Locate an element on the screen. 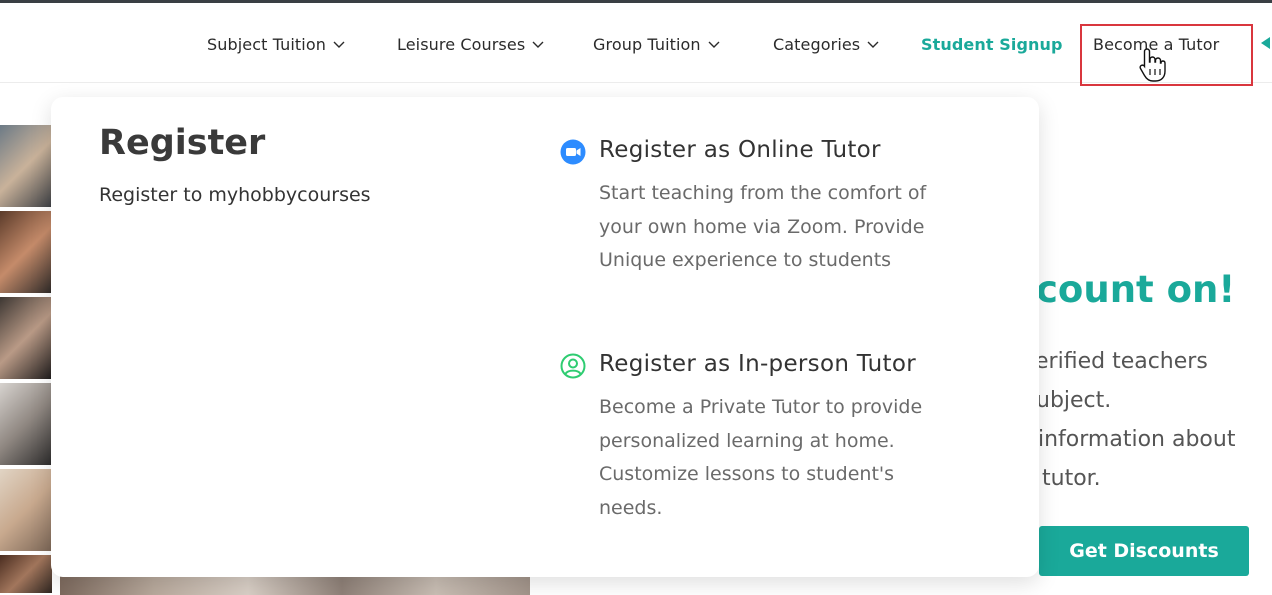 The height and width of the screenshot is (595, 1272). register-subtitle: Register to myhobbycourses is located at coordinates (235, 195).